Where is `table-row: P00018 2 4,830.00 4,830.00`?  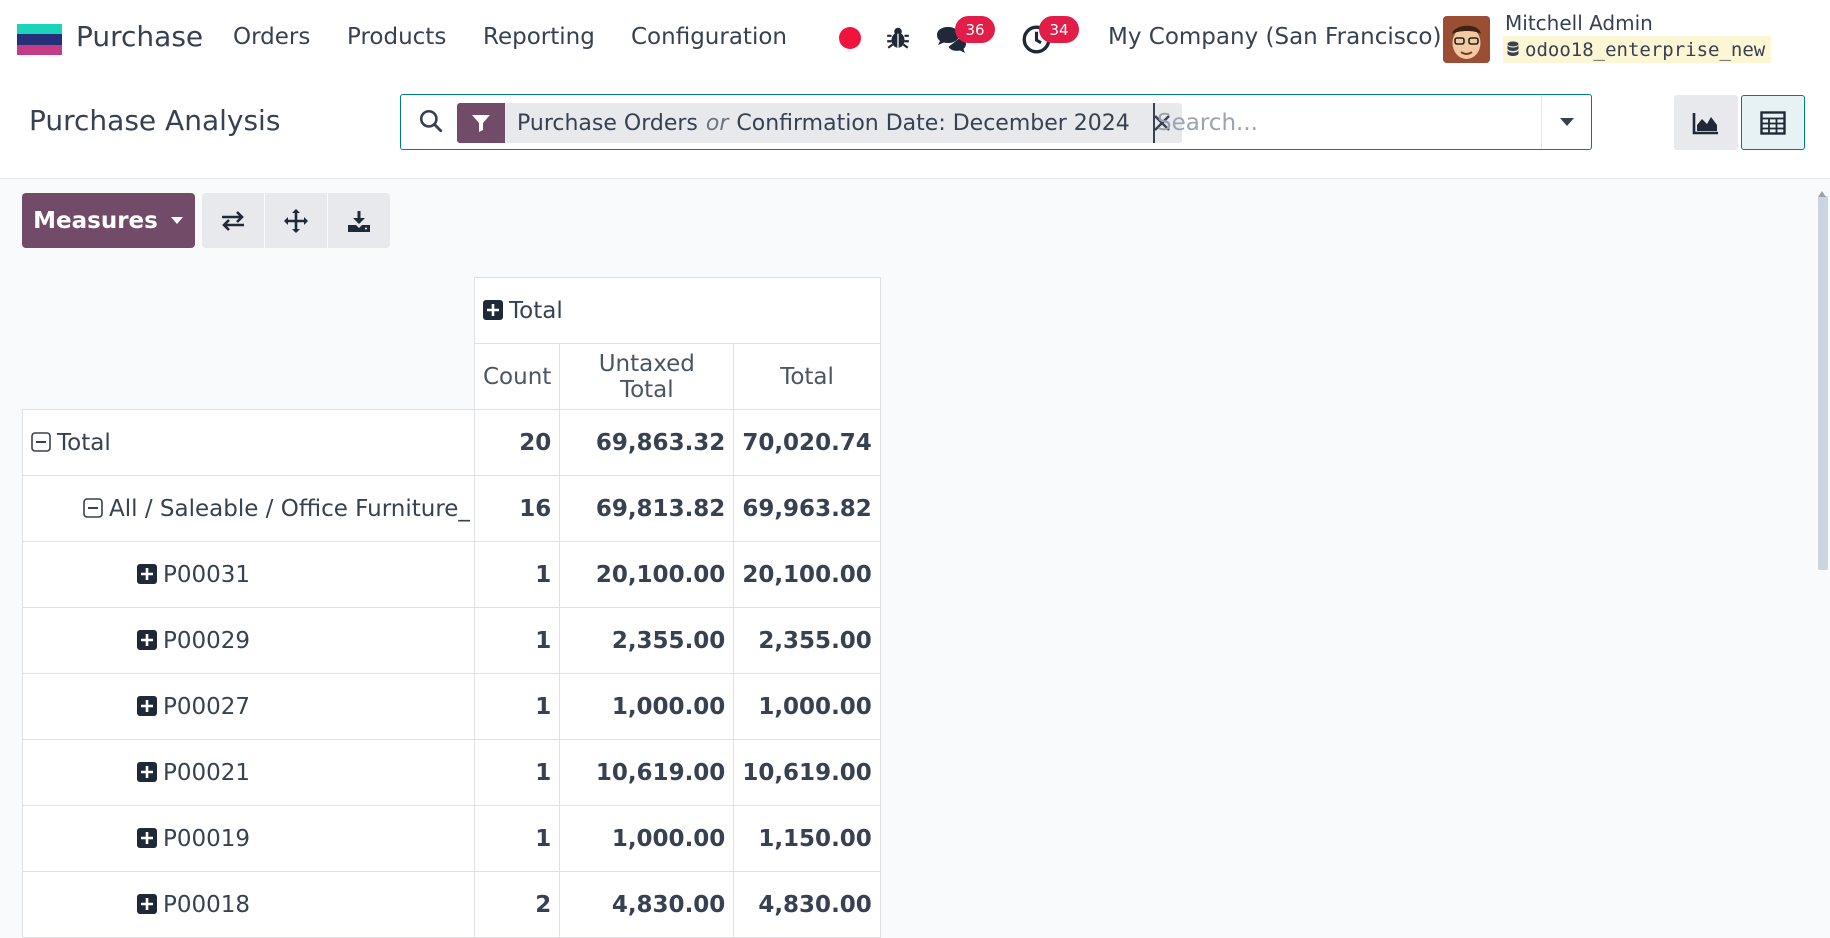 table-row: P00018 2 4,830.00 4,830.00 is located at coordinates (451, 904).